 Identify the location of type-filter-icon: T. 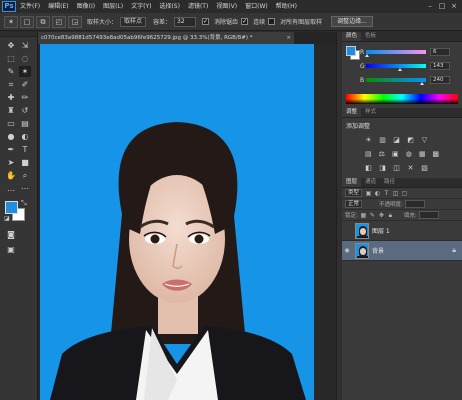
(386, 193).